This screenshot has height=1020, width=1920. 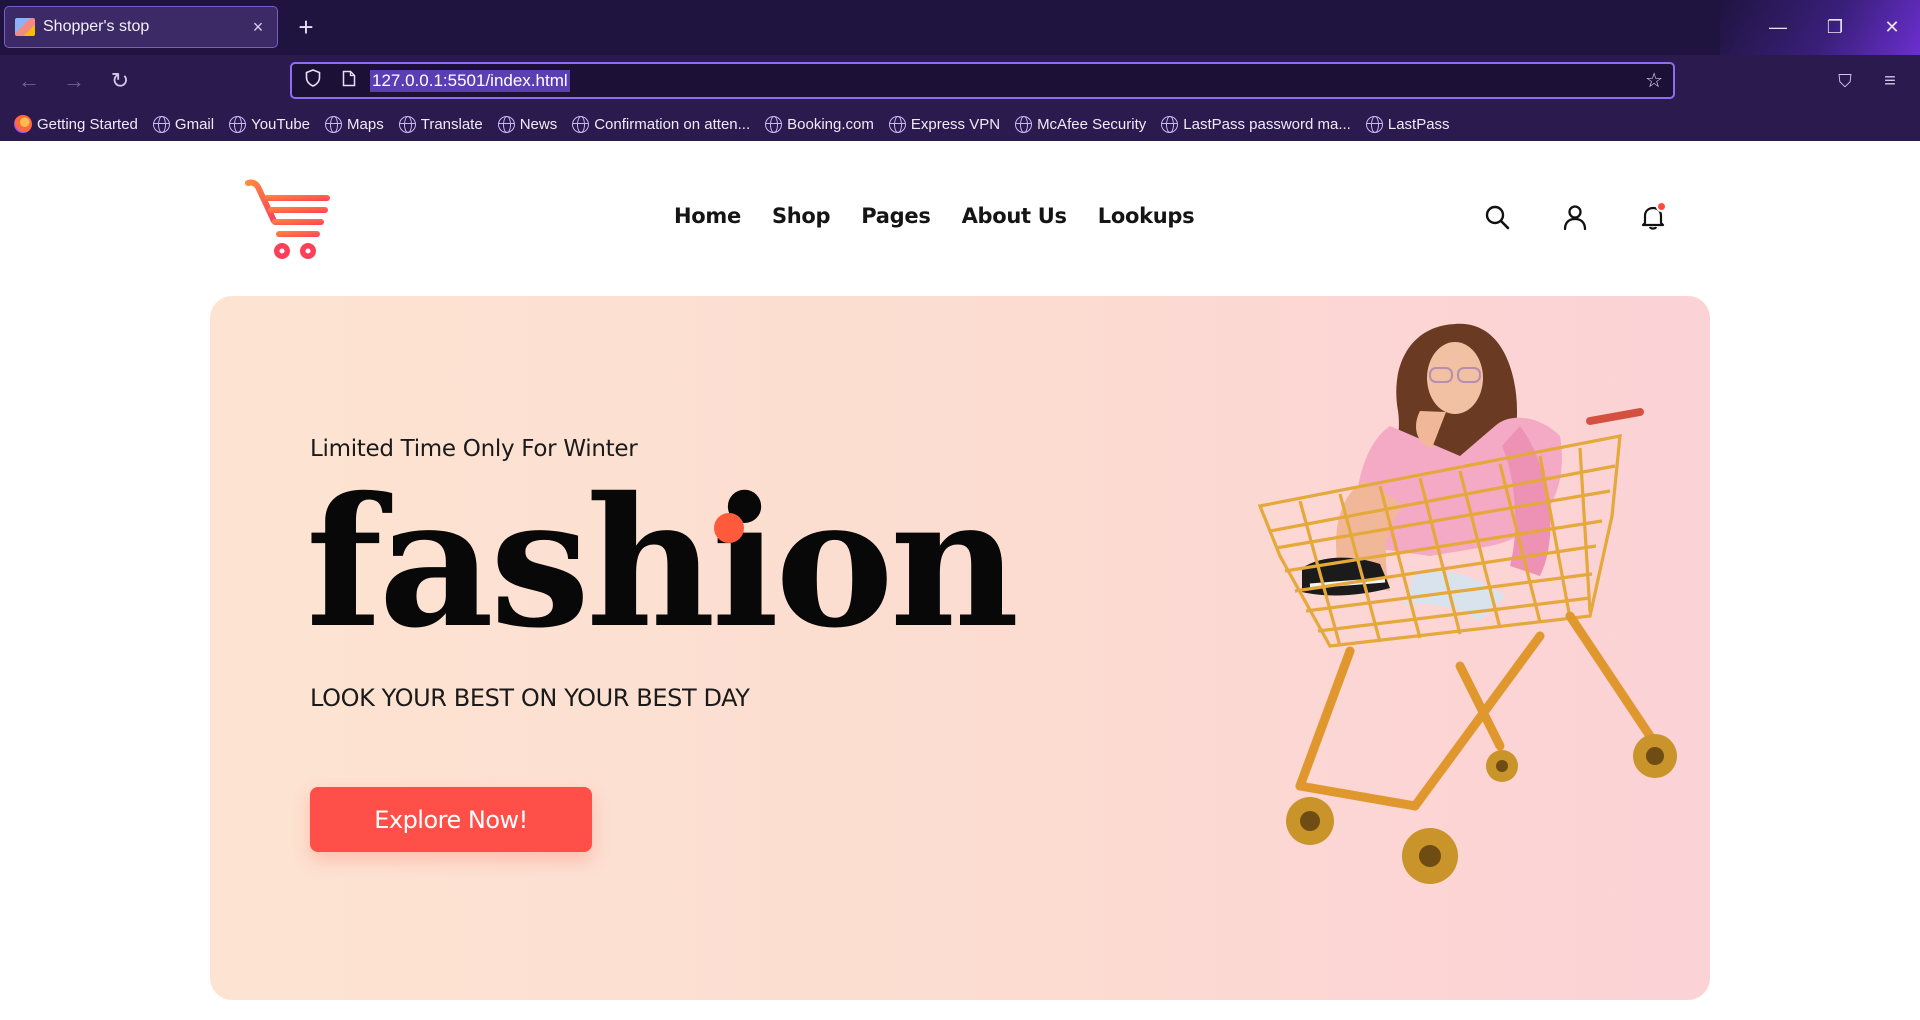 What do you see at coordinates (1418, 124) in the screenshot?
I see `bookmark-label: LastPass` at bounding box center [1418, 124].